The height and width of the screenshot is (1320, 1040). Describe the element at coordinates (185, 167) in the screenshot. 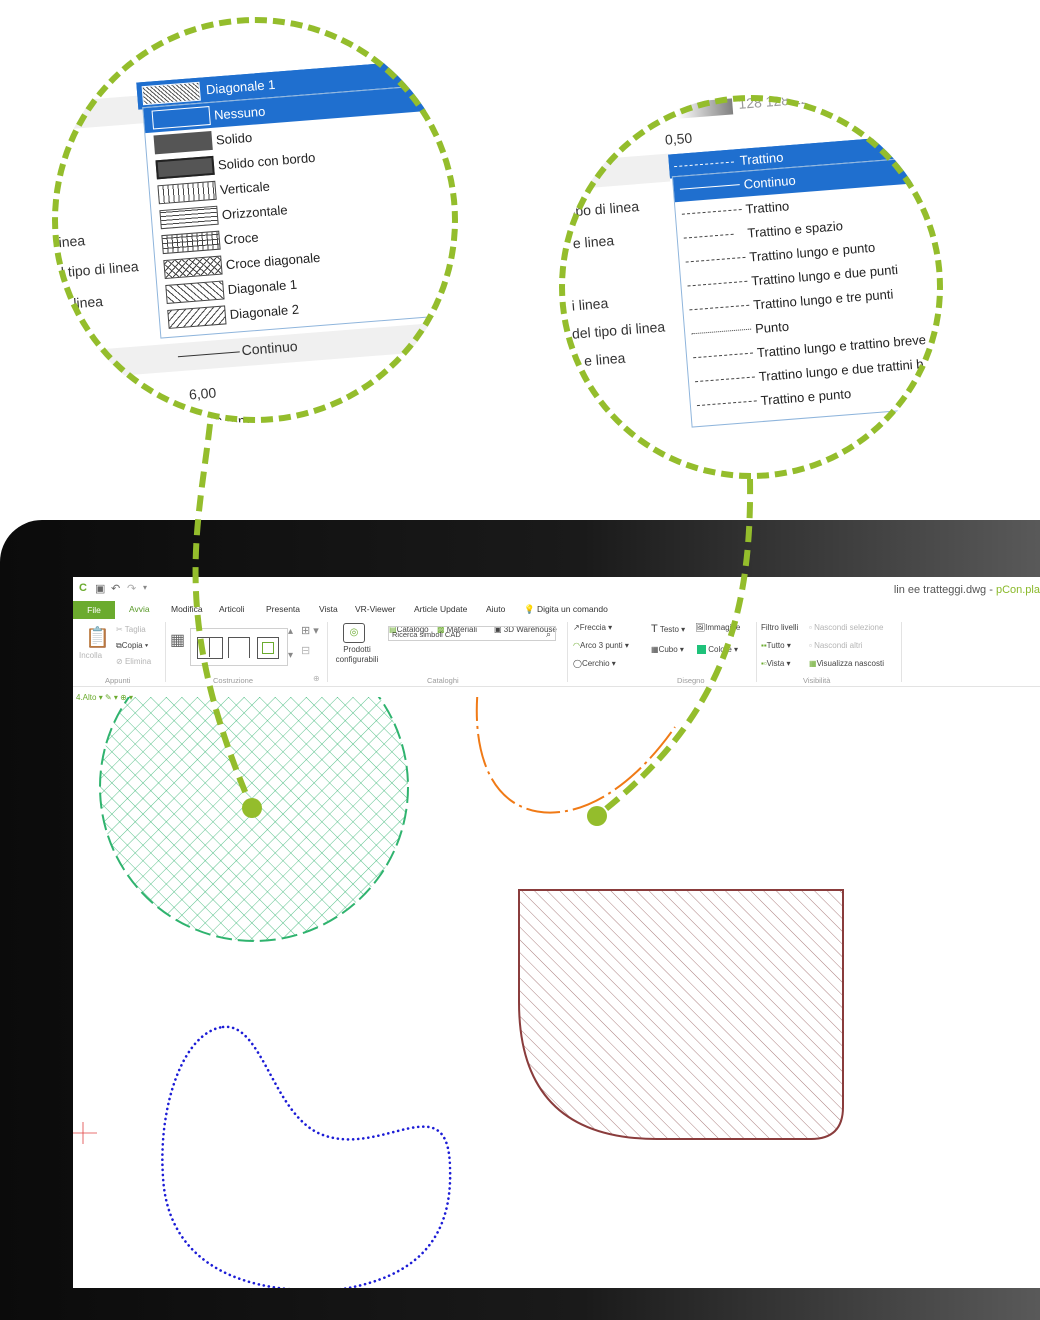

I see `swatch-solid-border-icon` at that location.